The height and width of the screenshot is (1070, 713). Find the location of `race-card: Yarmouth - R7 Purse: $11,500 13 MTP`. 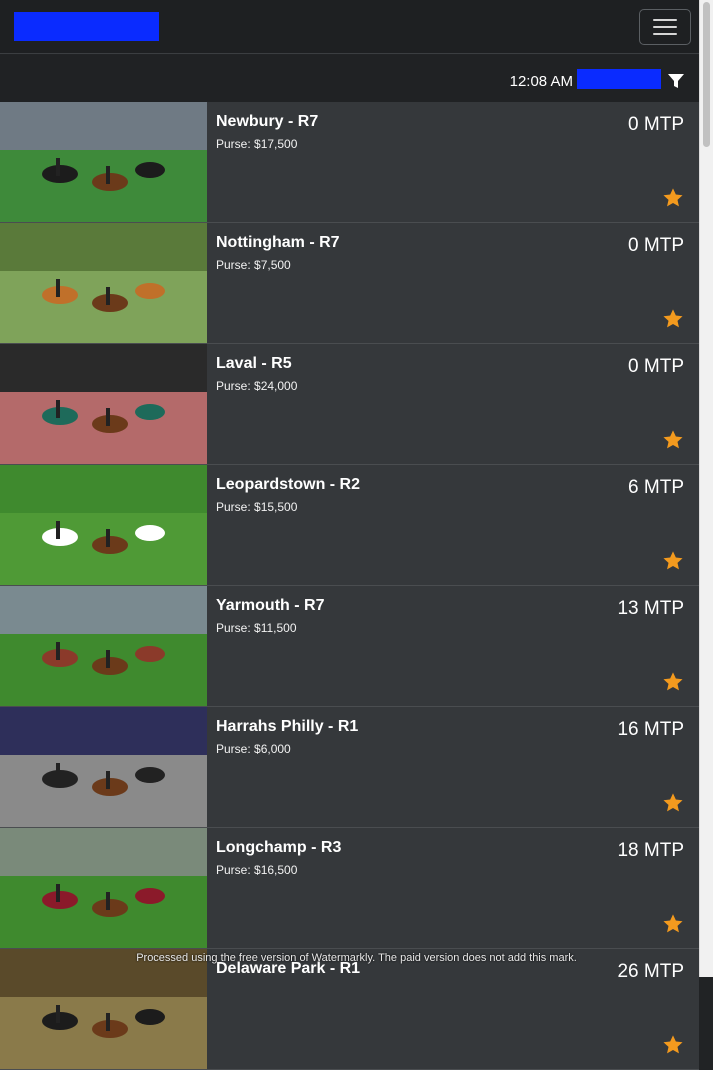

race-card: Yarmouth - R7 Purse: $11,500 13 MTP is located at coordinates (349, 646).